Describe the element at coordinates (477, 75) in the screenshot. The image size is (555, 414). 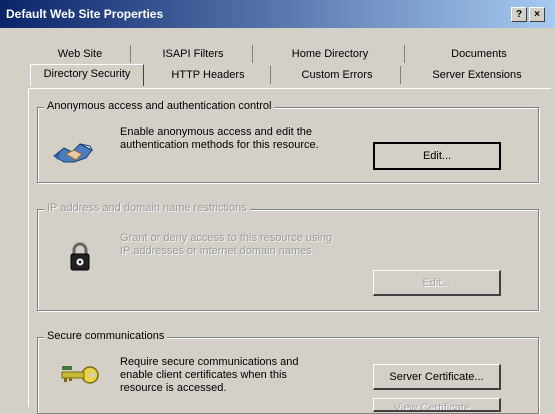
I see `tab-server-extensions: Server Extensions` at that location.